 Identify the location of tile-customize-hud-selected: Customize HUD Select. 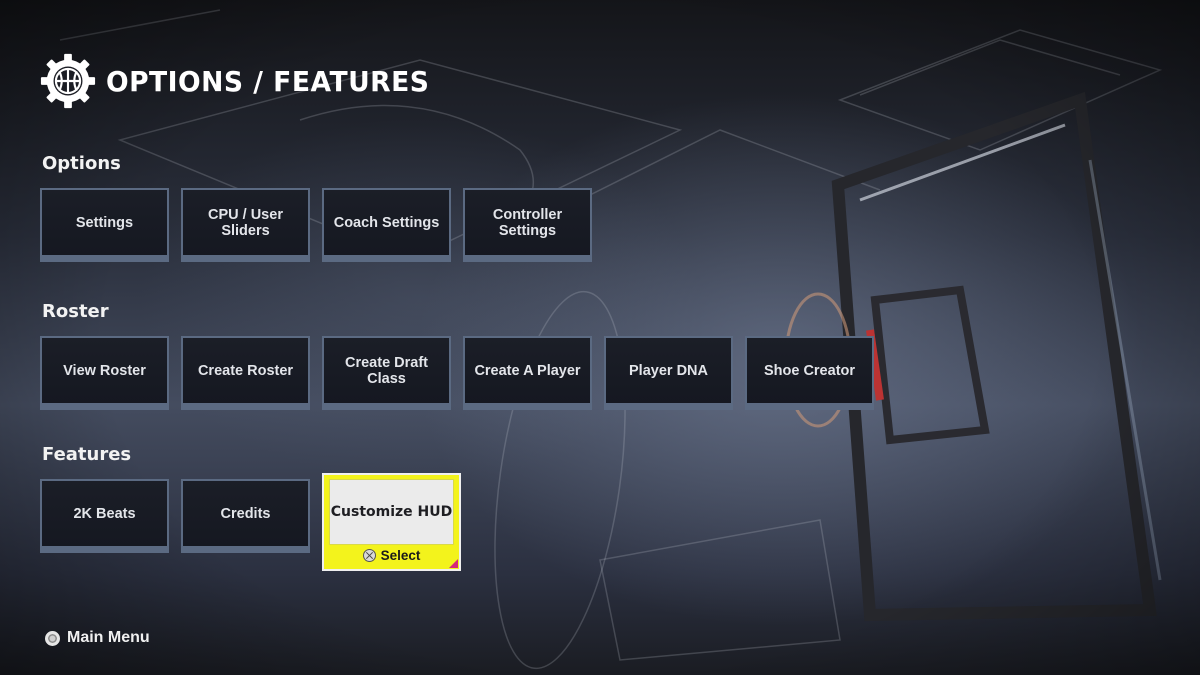
(391, 522).